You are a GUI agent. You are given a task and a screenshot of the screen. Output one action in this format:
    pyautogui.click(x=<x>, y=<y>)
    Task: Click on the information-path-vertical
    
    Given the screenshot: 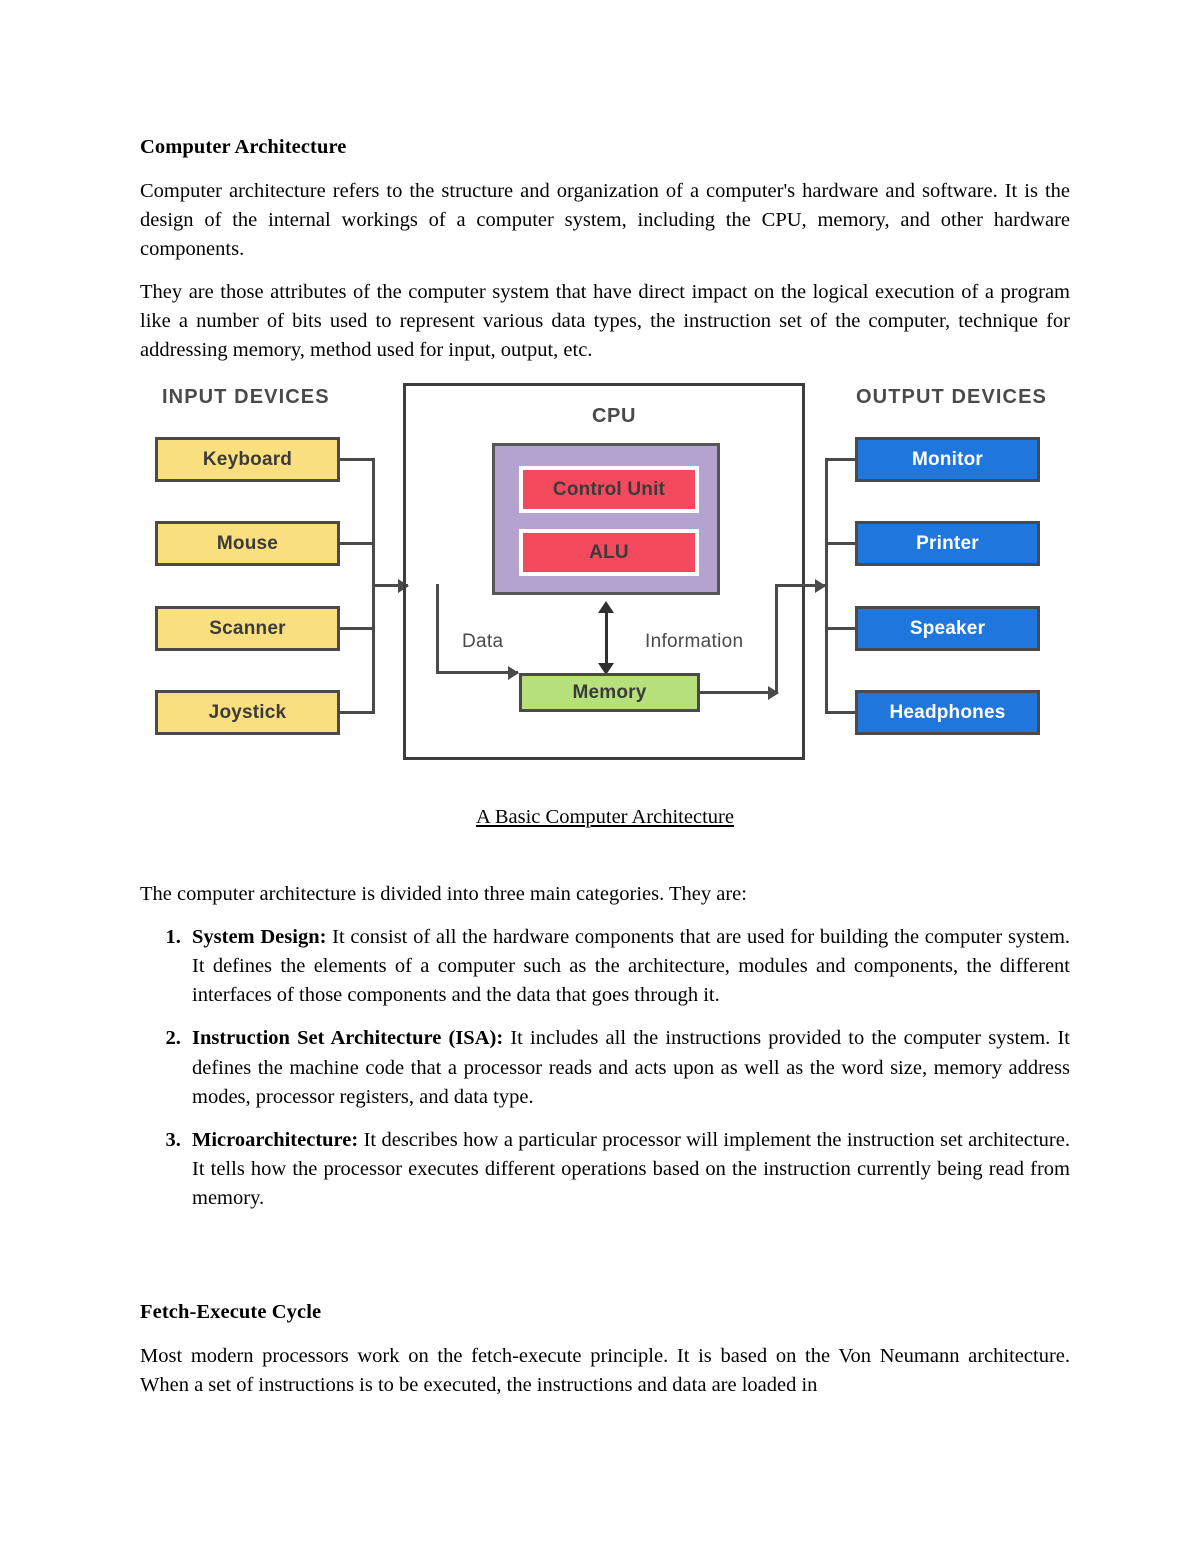 What is the action you would take?
    pyautogui.click(x=776, y=639)
    